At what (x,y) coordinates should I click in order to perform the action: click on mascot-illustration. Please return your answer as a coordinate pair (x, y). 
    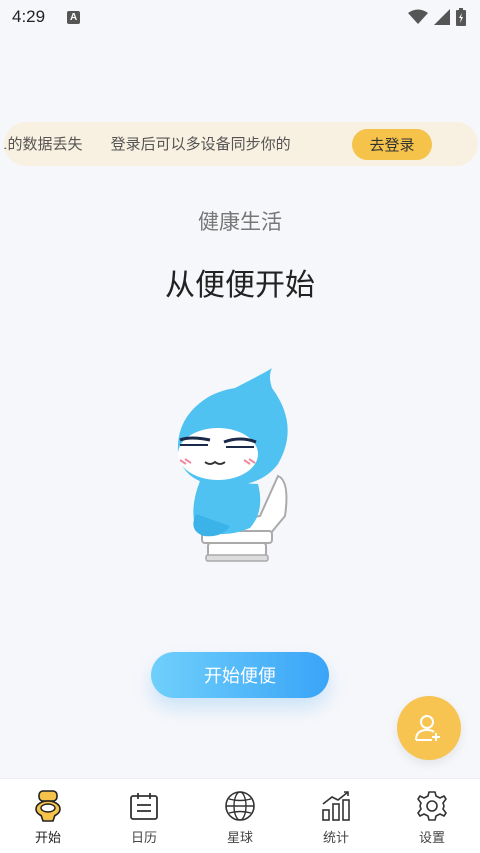
    Looking at the image, I should click on (232, 465).